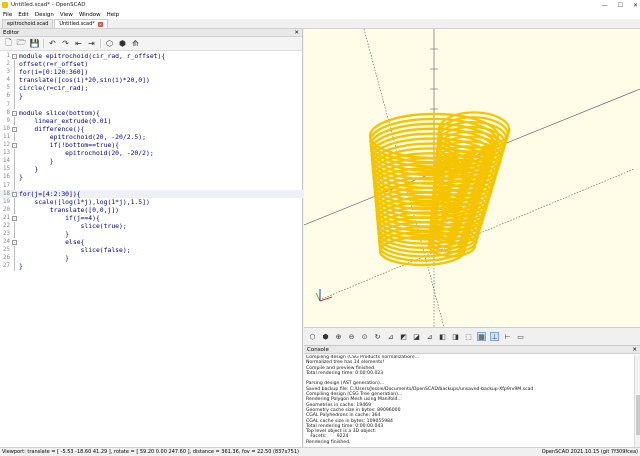  Describe the element at coordinates (81, 23) in the screenshot. I see `tab-untitled: Untitled.scad* ✕` at that location.